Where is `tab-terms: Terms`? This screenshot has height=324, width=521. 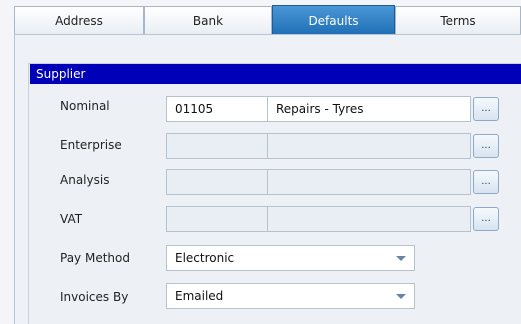
tab-terms: Terms is located at coordinates (458, 20).